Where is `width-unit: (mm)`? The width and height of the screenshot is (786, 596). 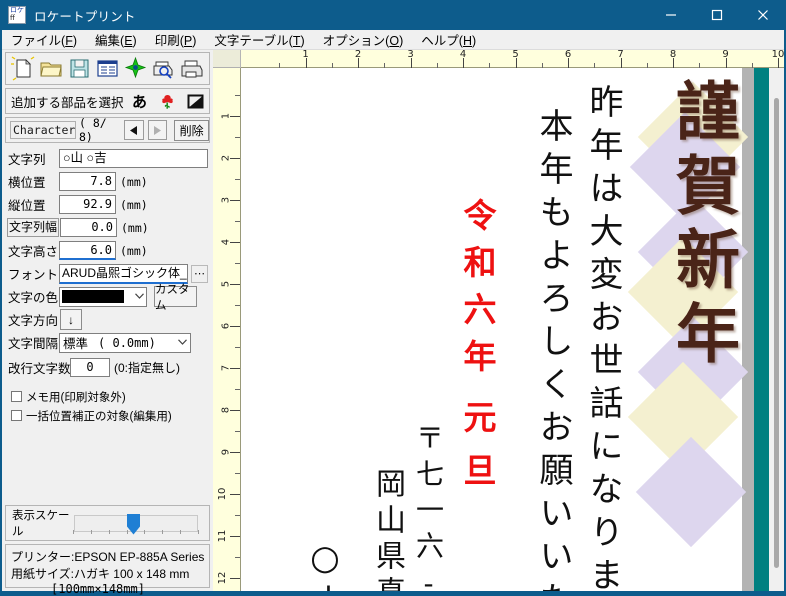 width-unit: (mm) is located at coordinates (135, 227).